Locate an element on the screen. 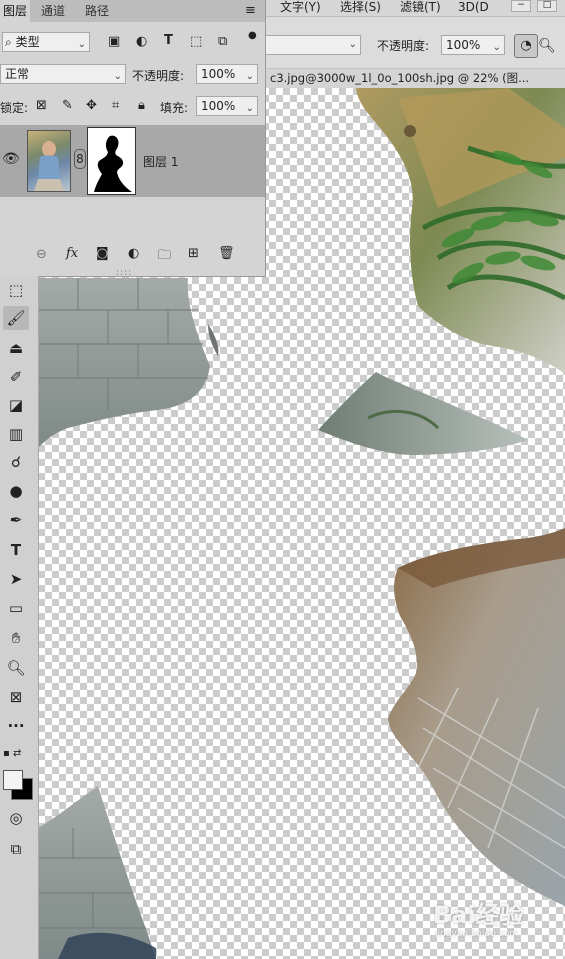 This screenshot has height=959, width=565. search-icon: ⌕ is located at coordinates (8, 42).